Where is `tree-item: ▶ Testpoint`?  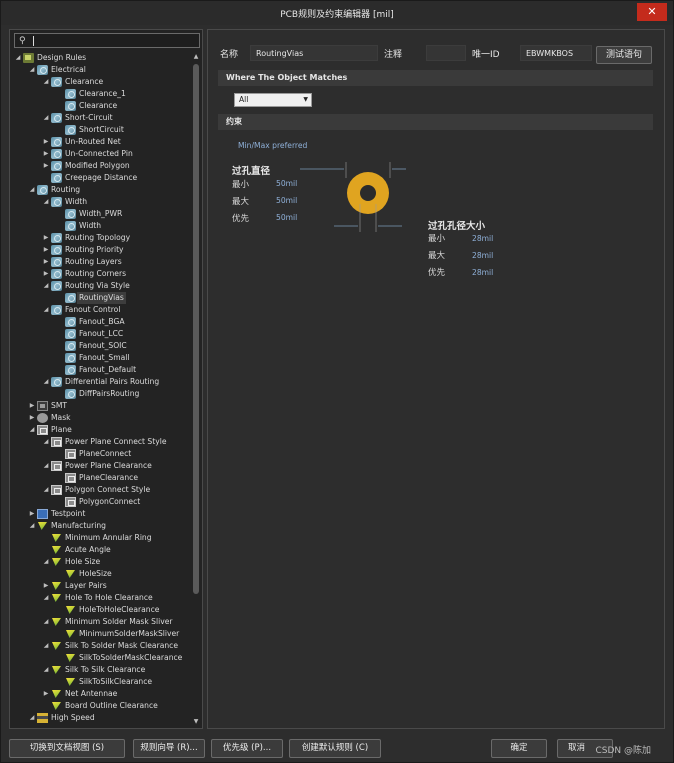 tree-item: ▶ Testpoint is located at coordinates (104, 514).